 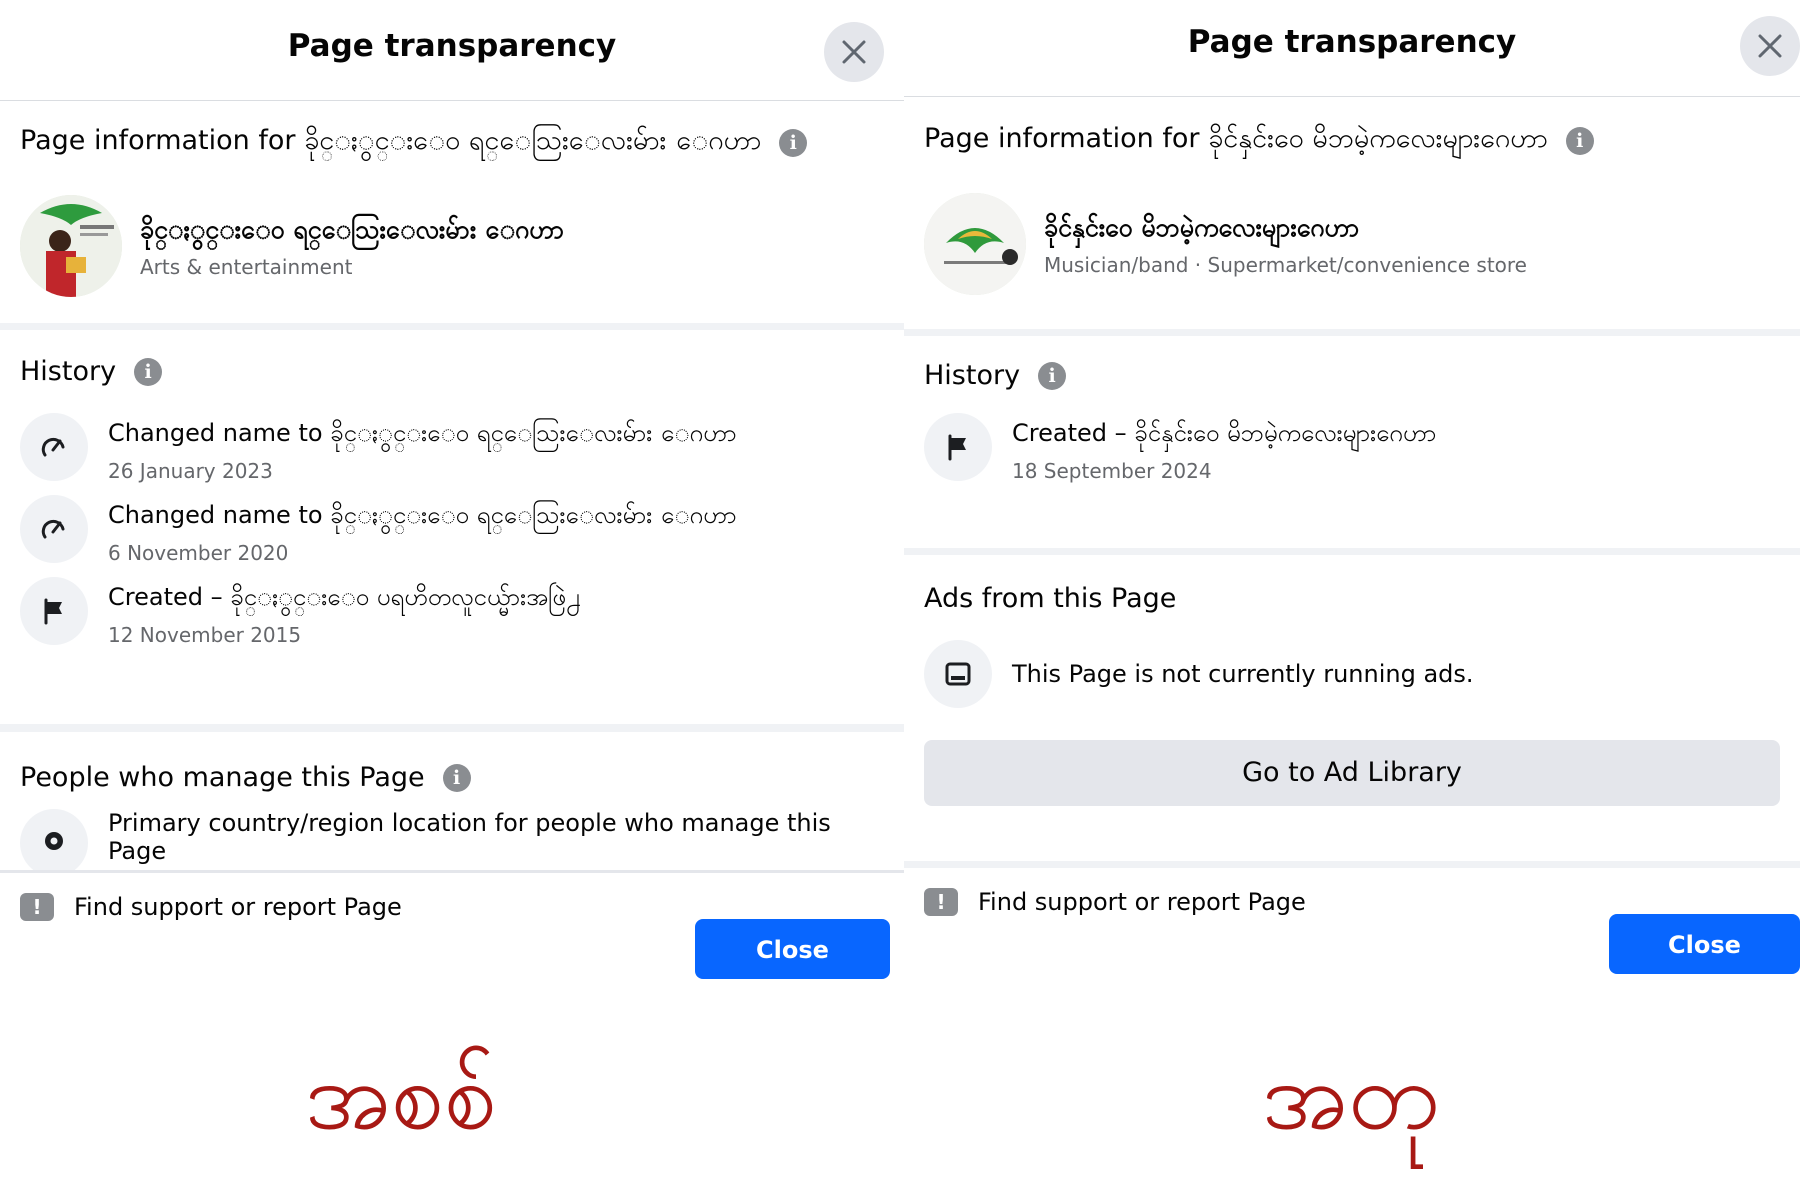 I want to click on history-item-date: 12 November 2015, so click(x=205, y=635).